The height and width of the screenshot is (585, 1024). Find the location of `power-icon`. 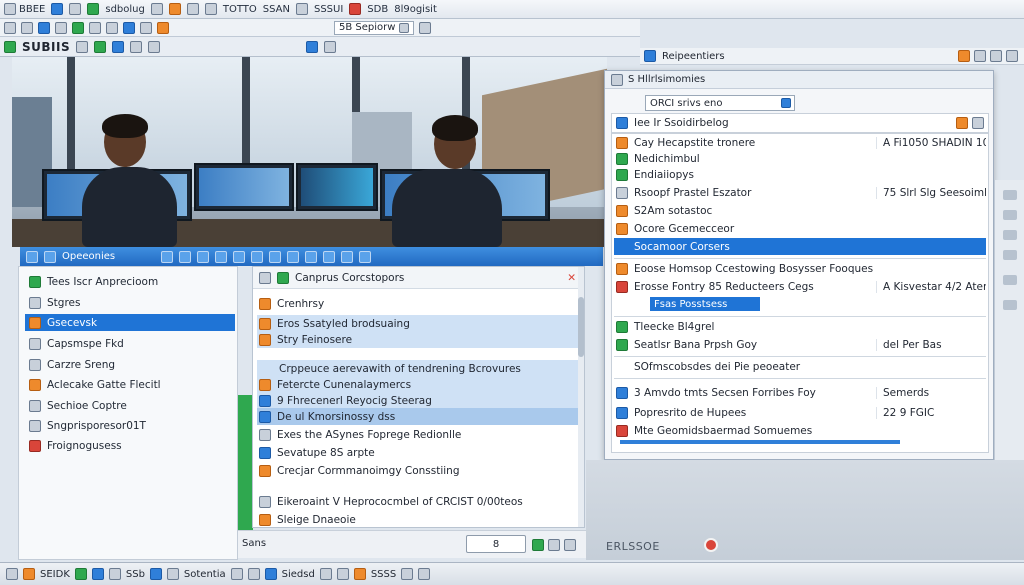

power-icon is located at coordinates (210, 9).